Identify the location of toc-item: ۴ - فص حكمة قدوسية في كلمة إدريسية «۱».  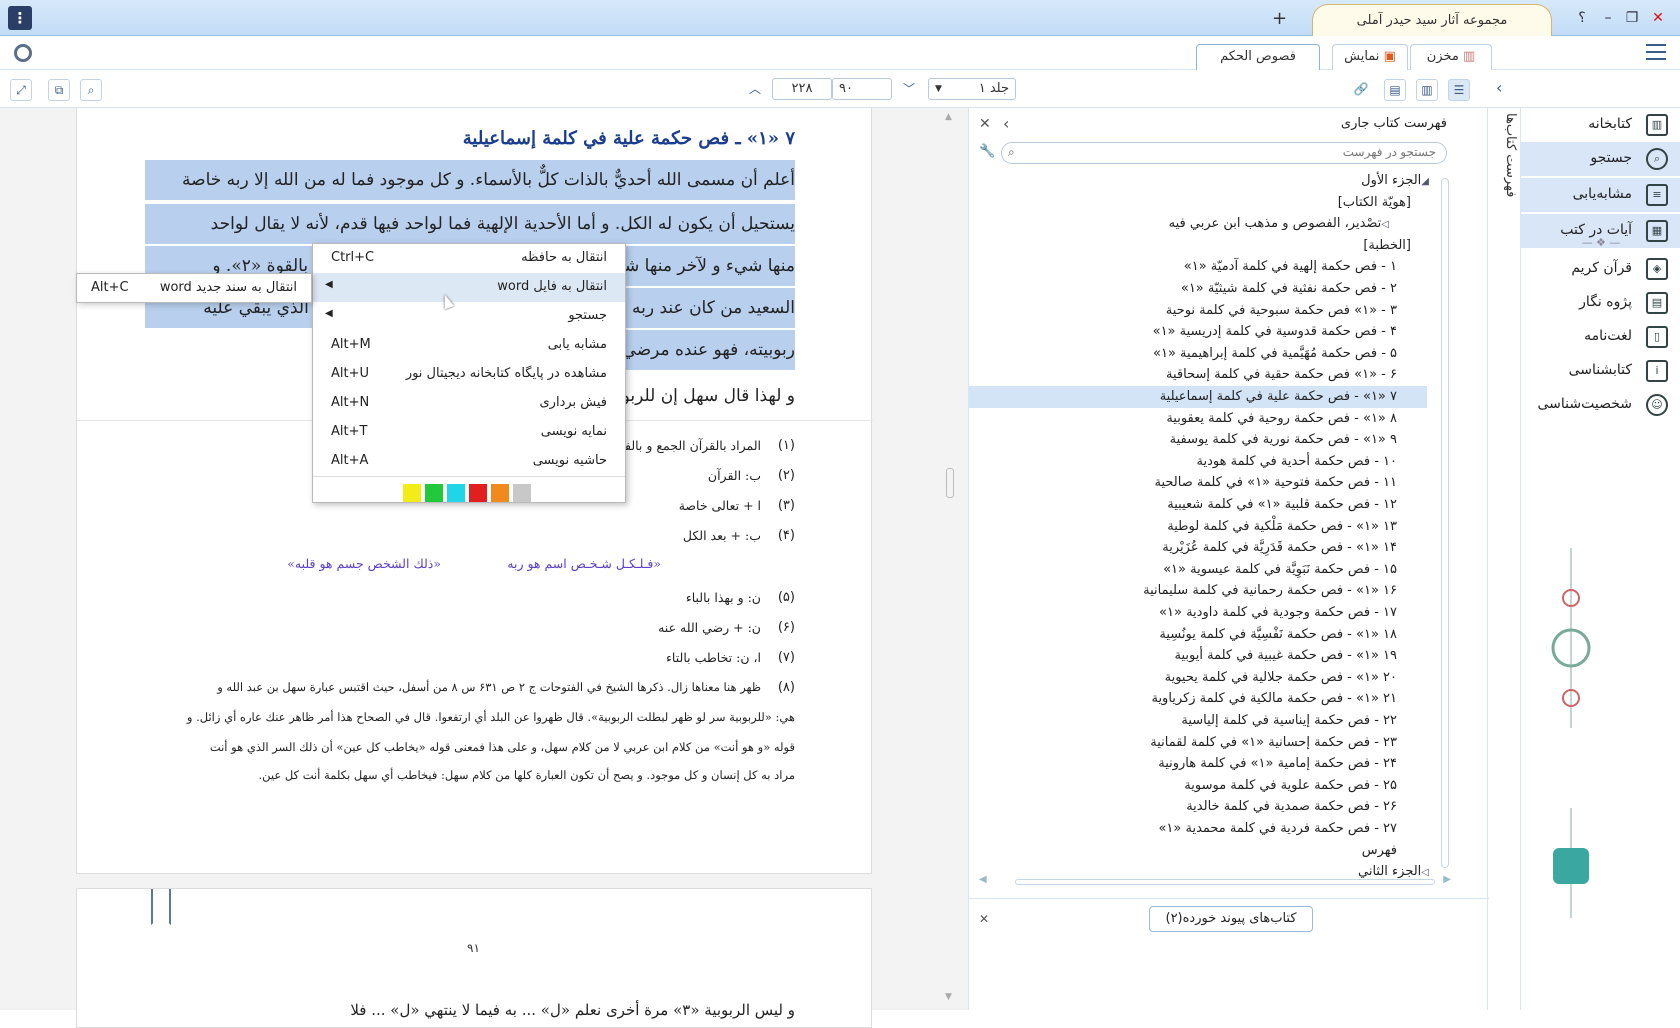
(1275, 332).